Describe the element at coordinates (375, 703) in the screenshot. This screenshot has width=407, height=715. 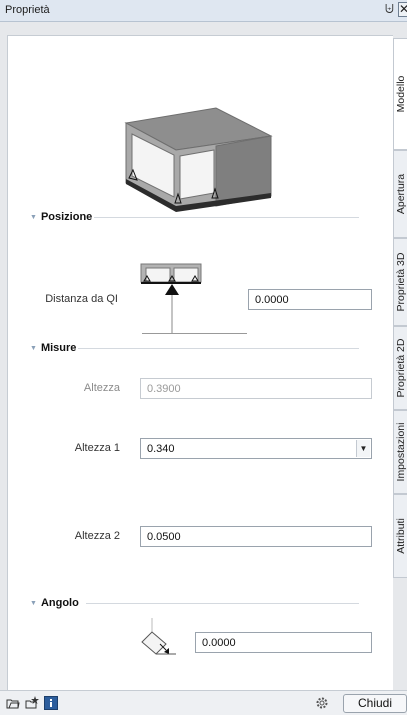
I see `chiudi-button: Chiudi` at that location.